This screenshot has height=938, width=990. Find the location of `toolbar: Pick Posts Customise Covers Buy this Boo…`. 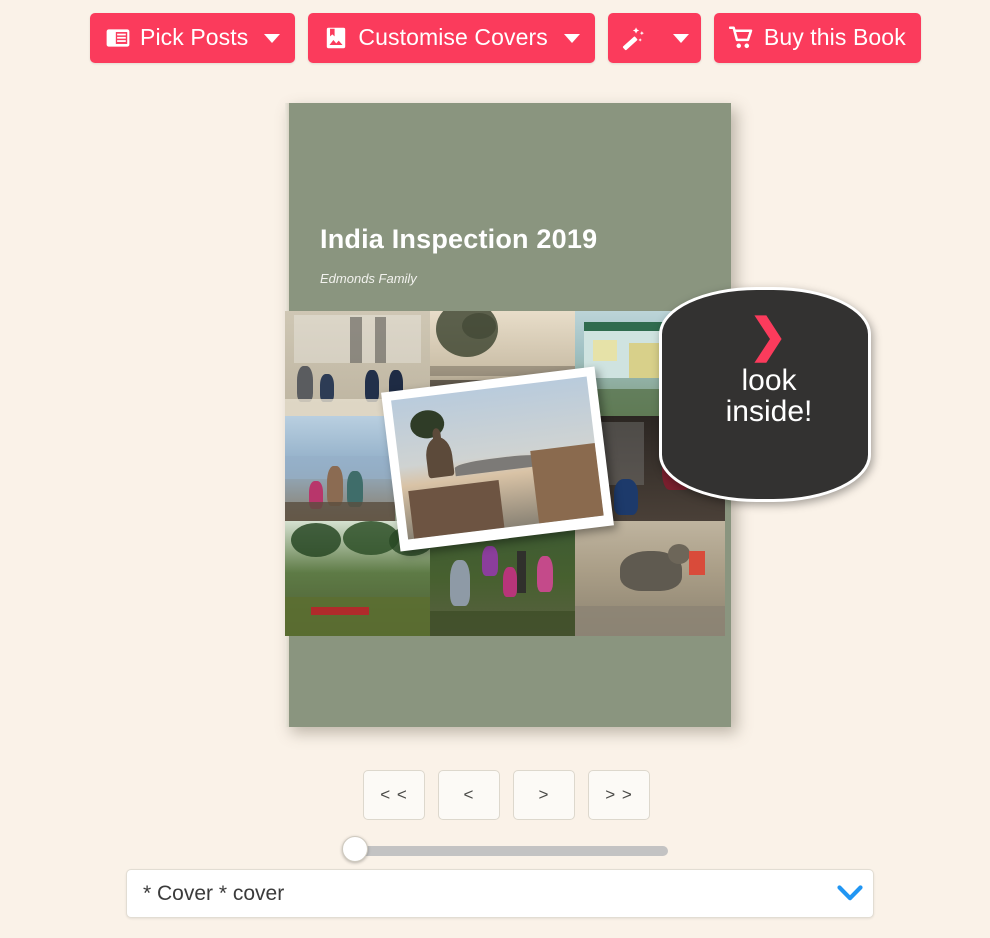

toolbar: Pick Posts Customise Covers Buy this Boo… is located at coordinates (505, 38).